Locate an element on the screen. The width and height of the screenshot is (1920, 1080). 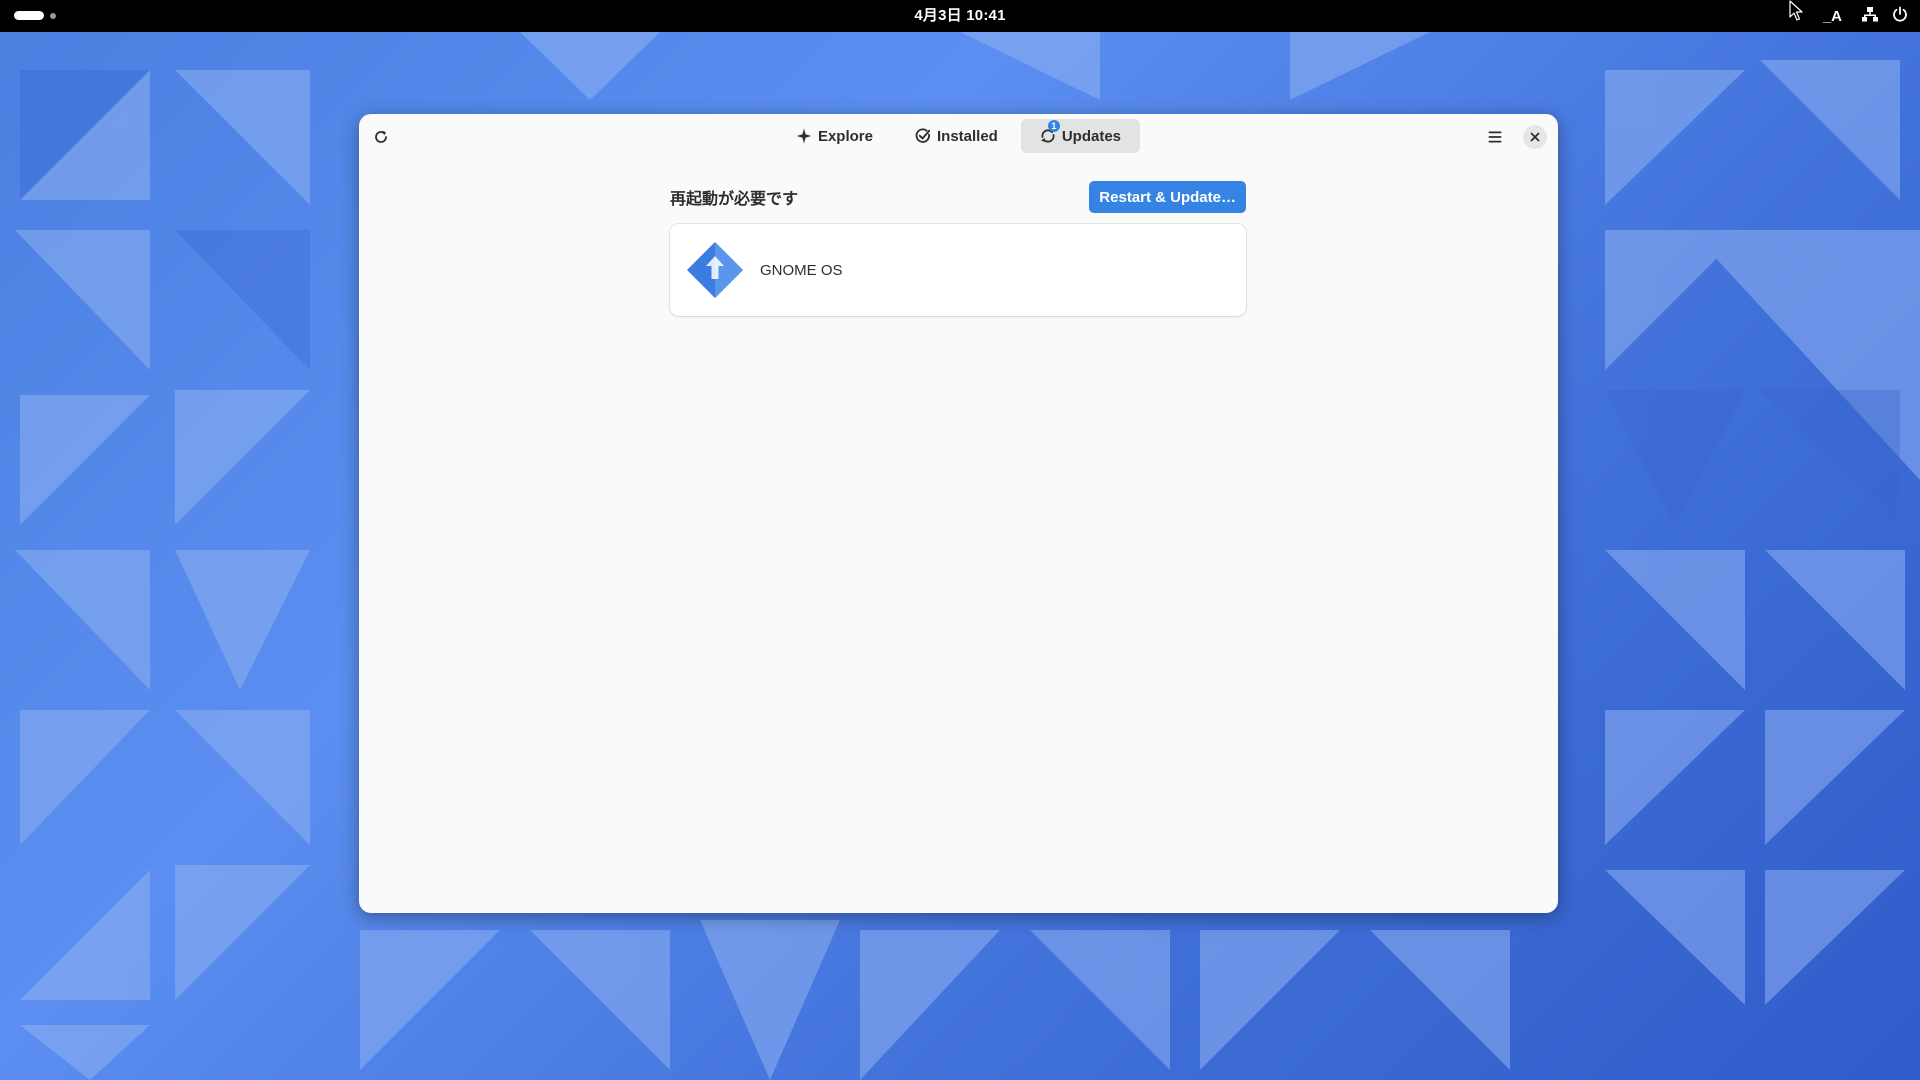
tab-updates-label: Updates is located at coordinates (1091, 136).